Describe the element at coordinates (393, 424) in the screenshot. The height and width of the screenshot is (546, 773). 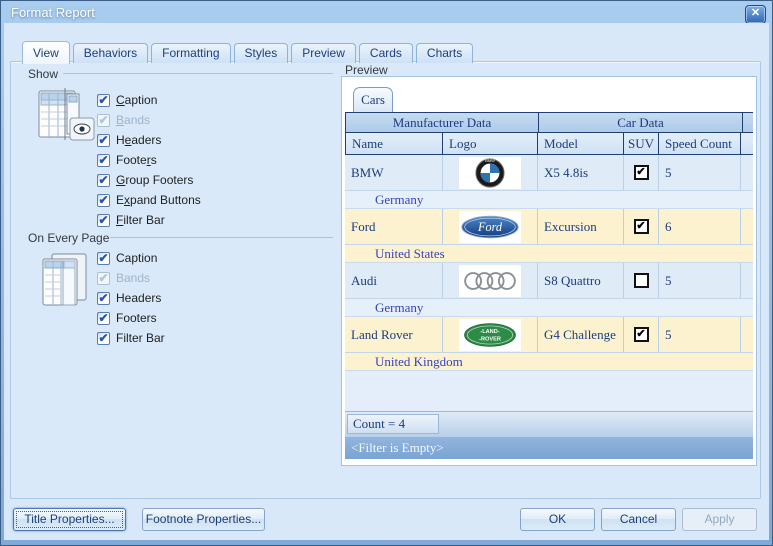
I see `footer-summary: Count = 4` at that location.